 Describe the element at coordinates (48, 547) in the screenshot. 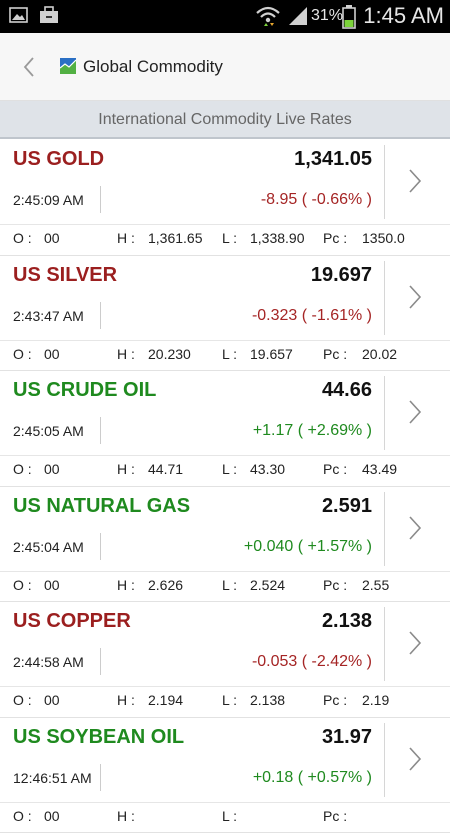

I see `update-time: 2:45:04 AM` at that location.